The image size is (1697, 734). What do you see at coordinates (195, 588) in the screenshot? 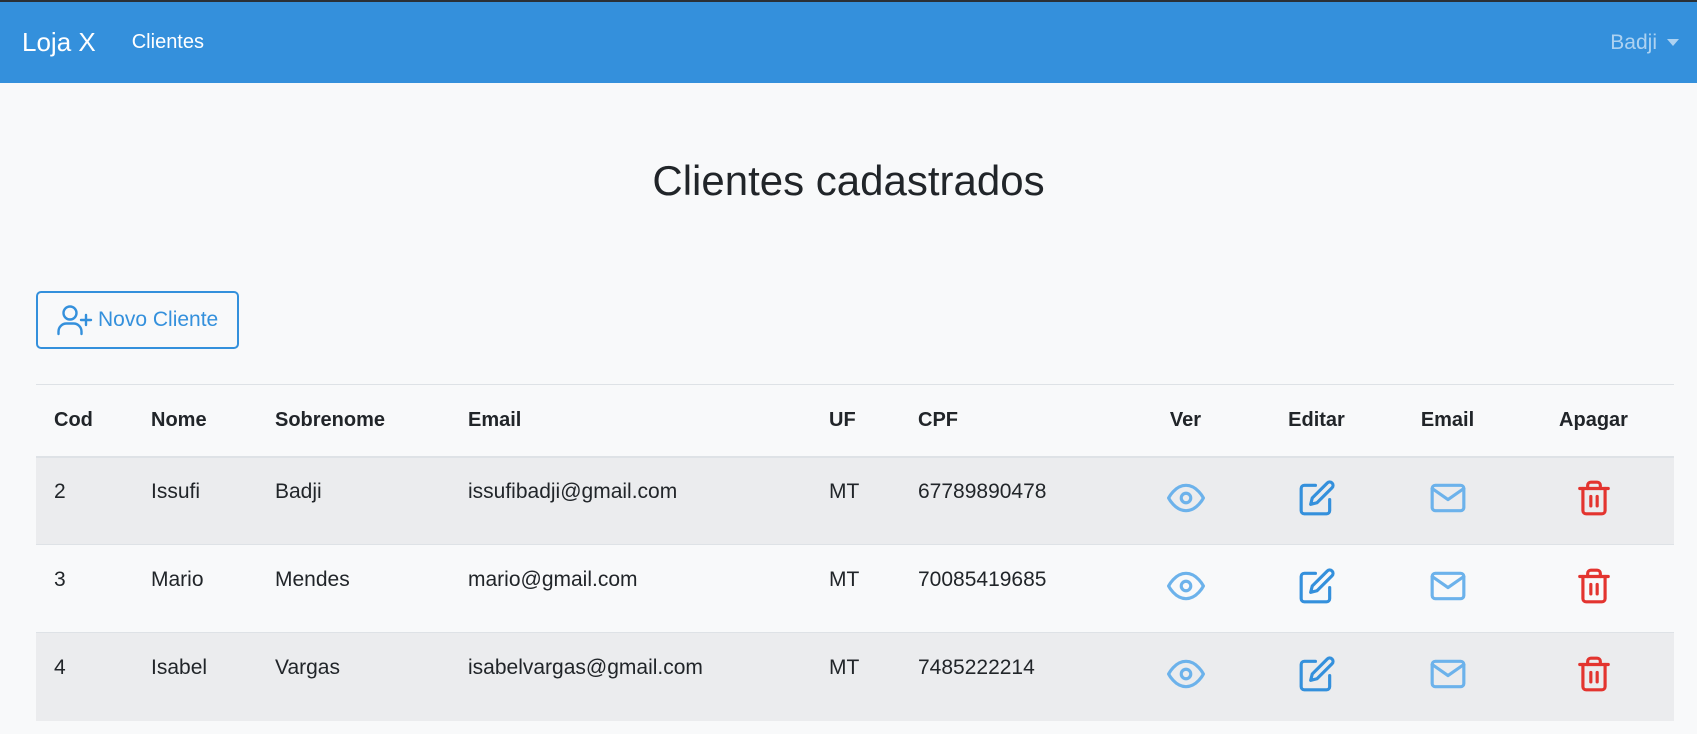
I see `cell-nome: Mario` at bounding box center [195, 588].